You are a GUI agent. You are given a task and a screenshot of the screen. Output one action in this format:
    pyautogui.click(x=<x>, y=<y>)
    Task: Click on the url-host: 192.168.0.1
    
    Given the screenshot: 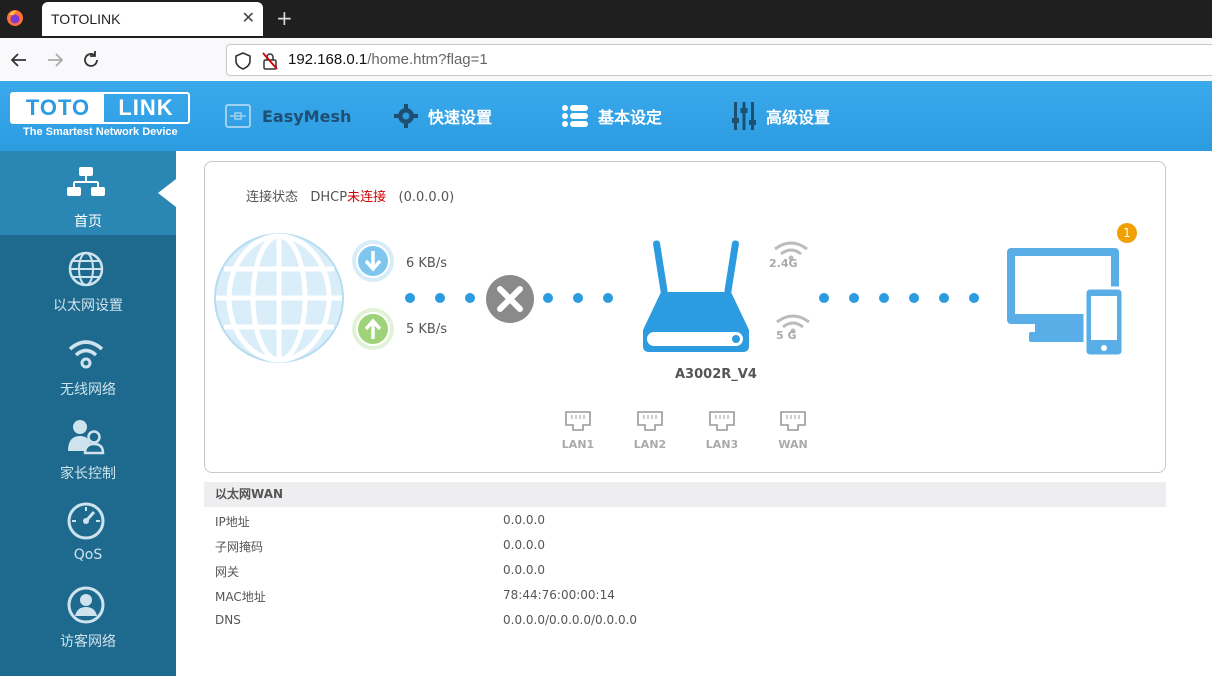 What is the action you would take?
    pyautogui.click(x=328, y=59)
    